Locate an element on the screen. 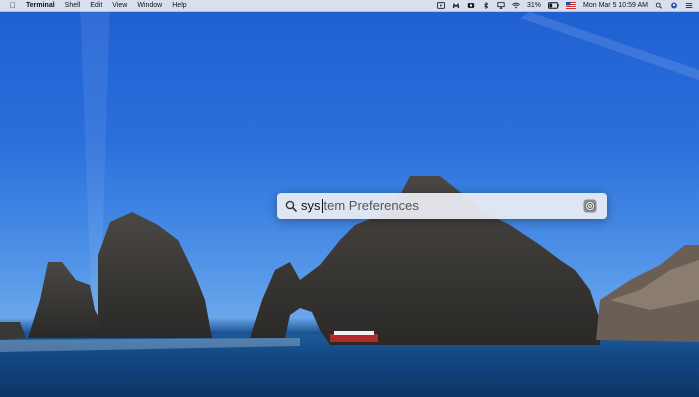  clock: Mon Mar 5 10:59 AM is located at coordinates (615, 5).